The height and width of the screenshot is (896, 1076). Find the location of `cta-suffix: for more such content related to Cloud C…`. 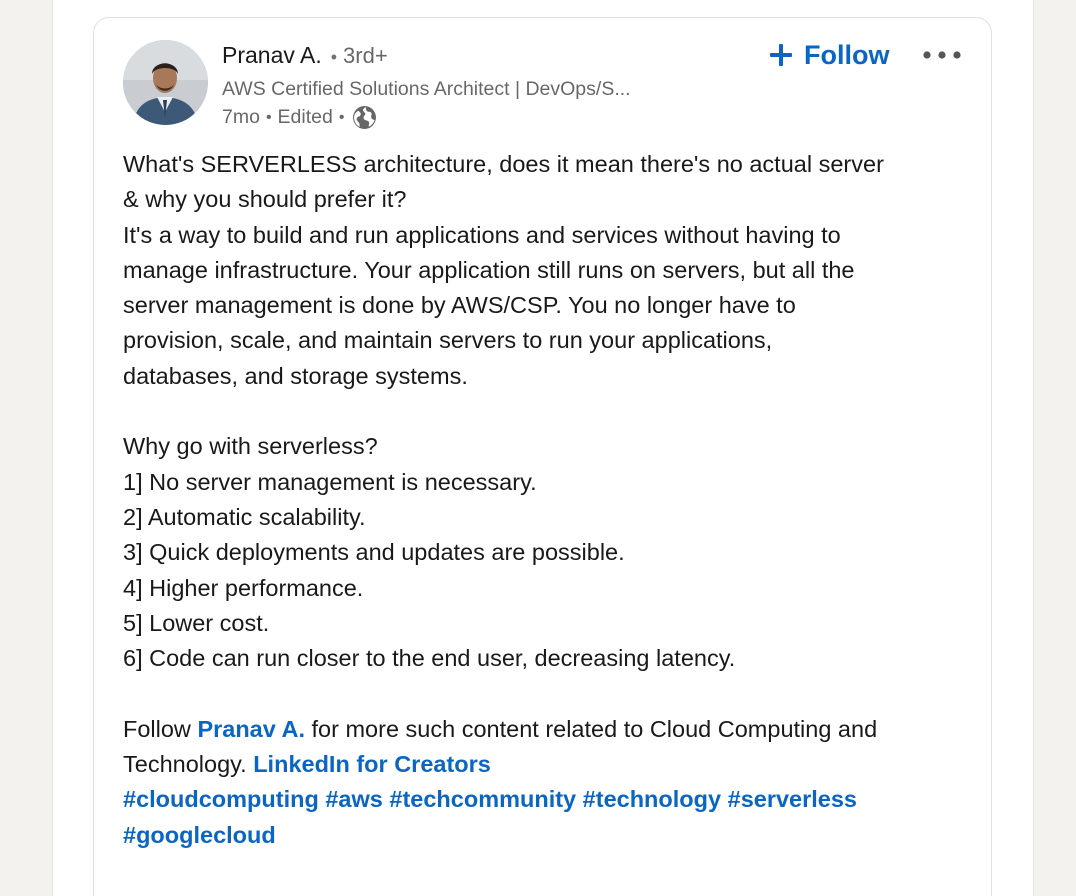

cta-suffix: for more such content related to Cloud C… is located at coordinates (591, 728).